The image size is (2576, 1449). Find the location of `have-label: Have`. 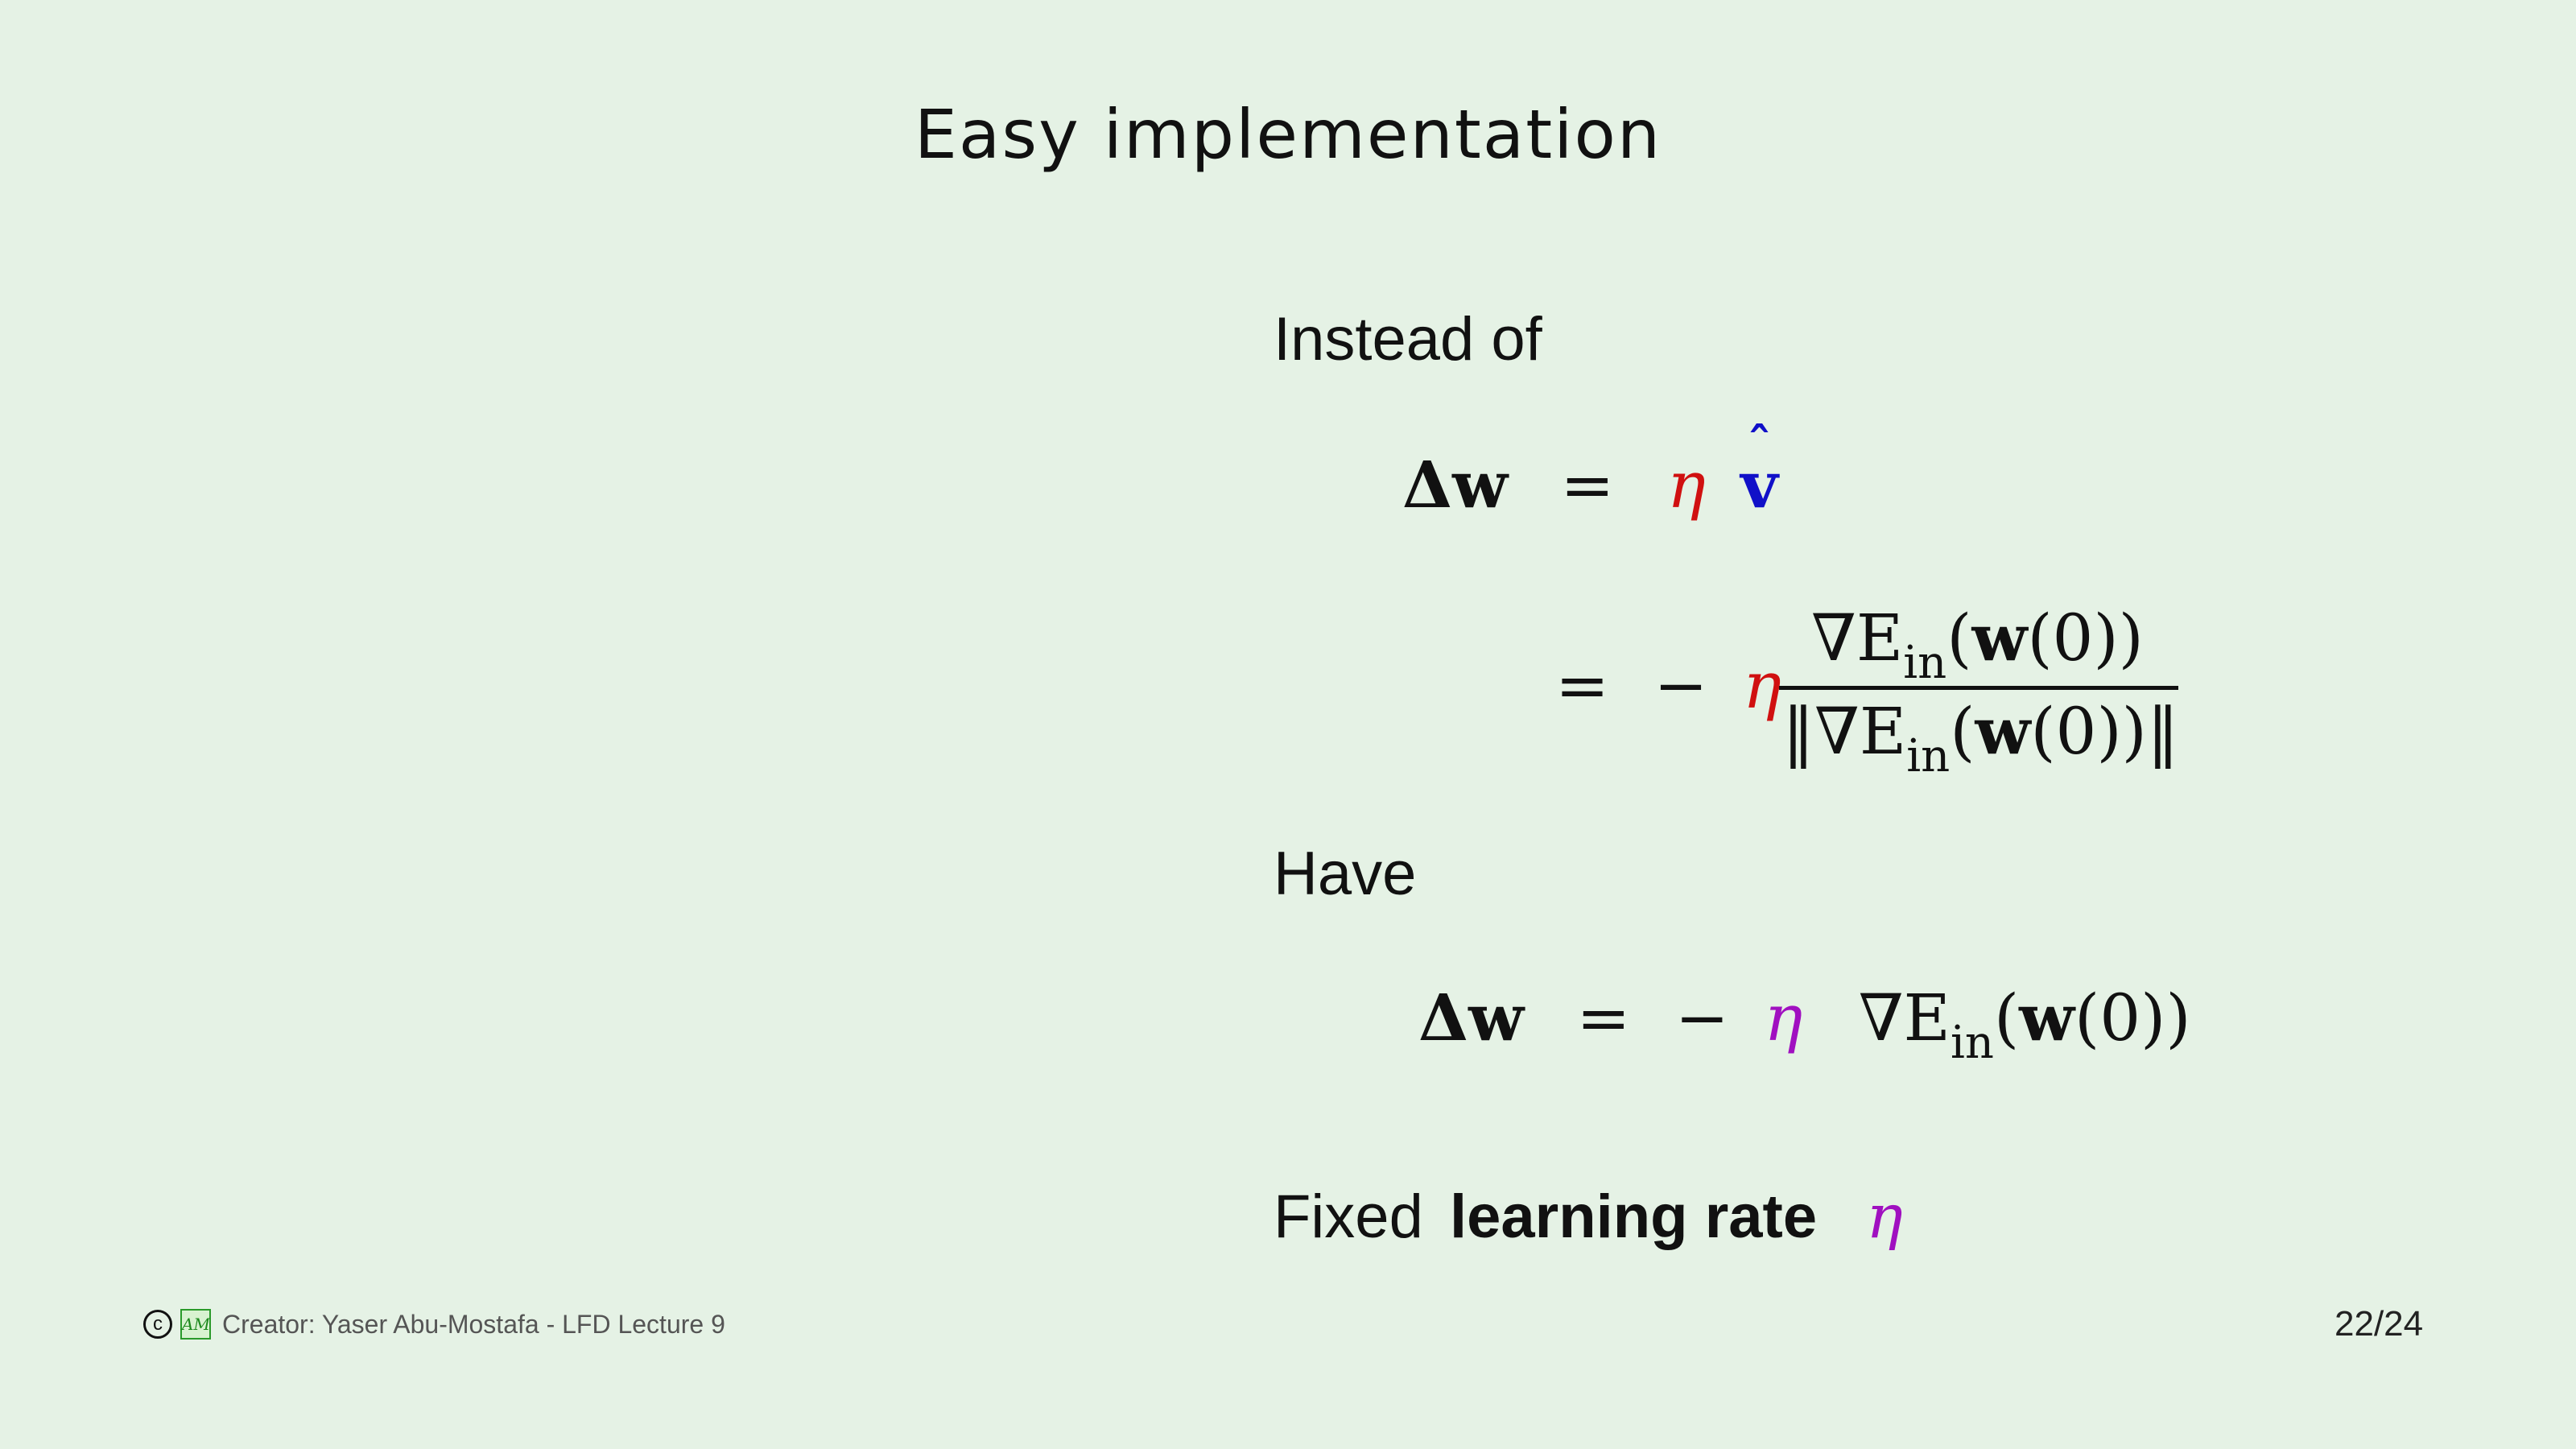

have-label: Have is located at coordinates (1345, 874).